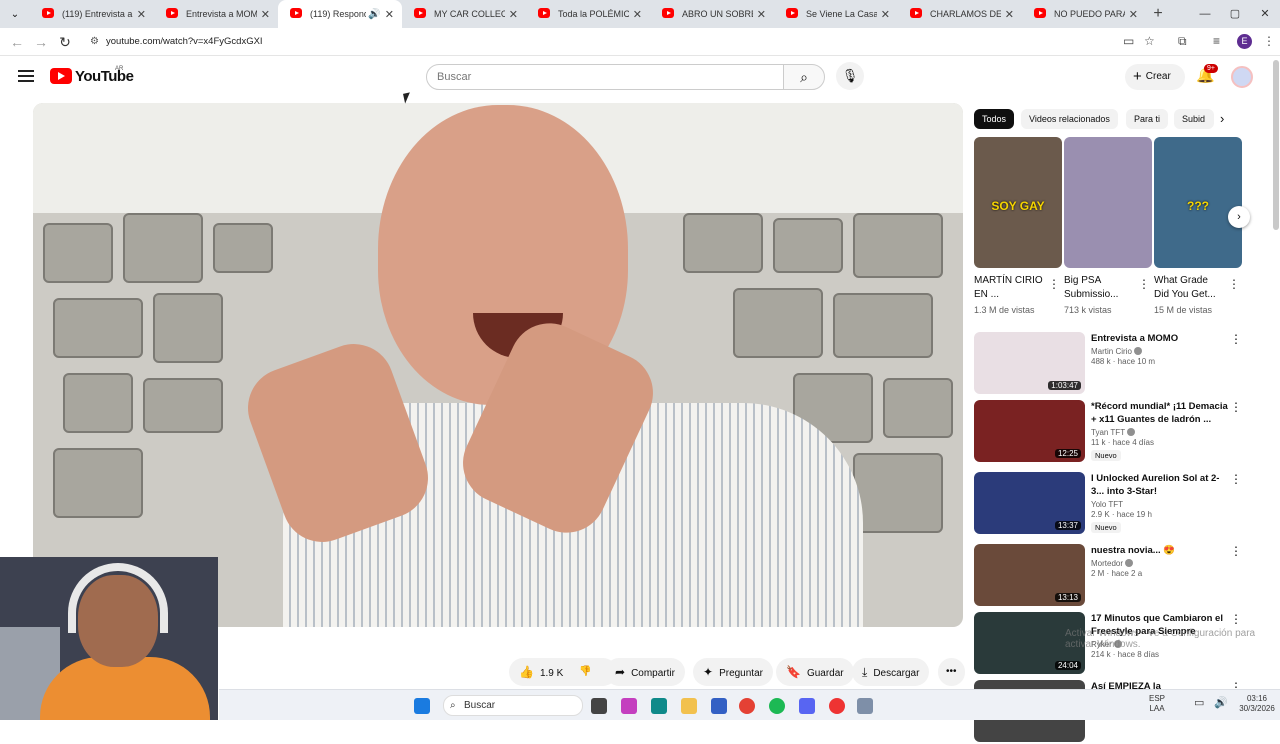  What do you see at coordinates (1155, 77) in the screenshot?
I see `create-button: + Crear` at bounding box center [1155, 77].